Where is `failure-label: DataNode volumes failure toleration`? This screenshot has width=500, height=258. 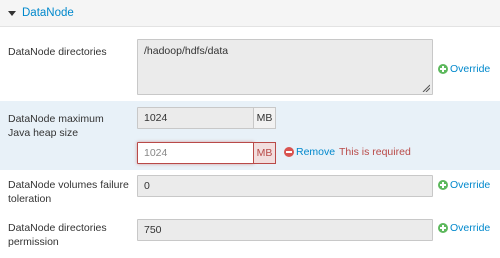 failure-label: DataNode volumes failure toleration is located at coordinates (68, 192).